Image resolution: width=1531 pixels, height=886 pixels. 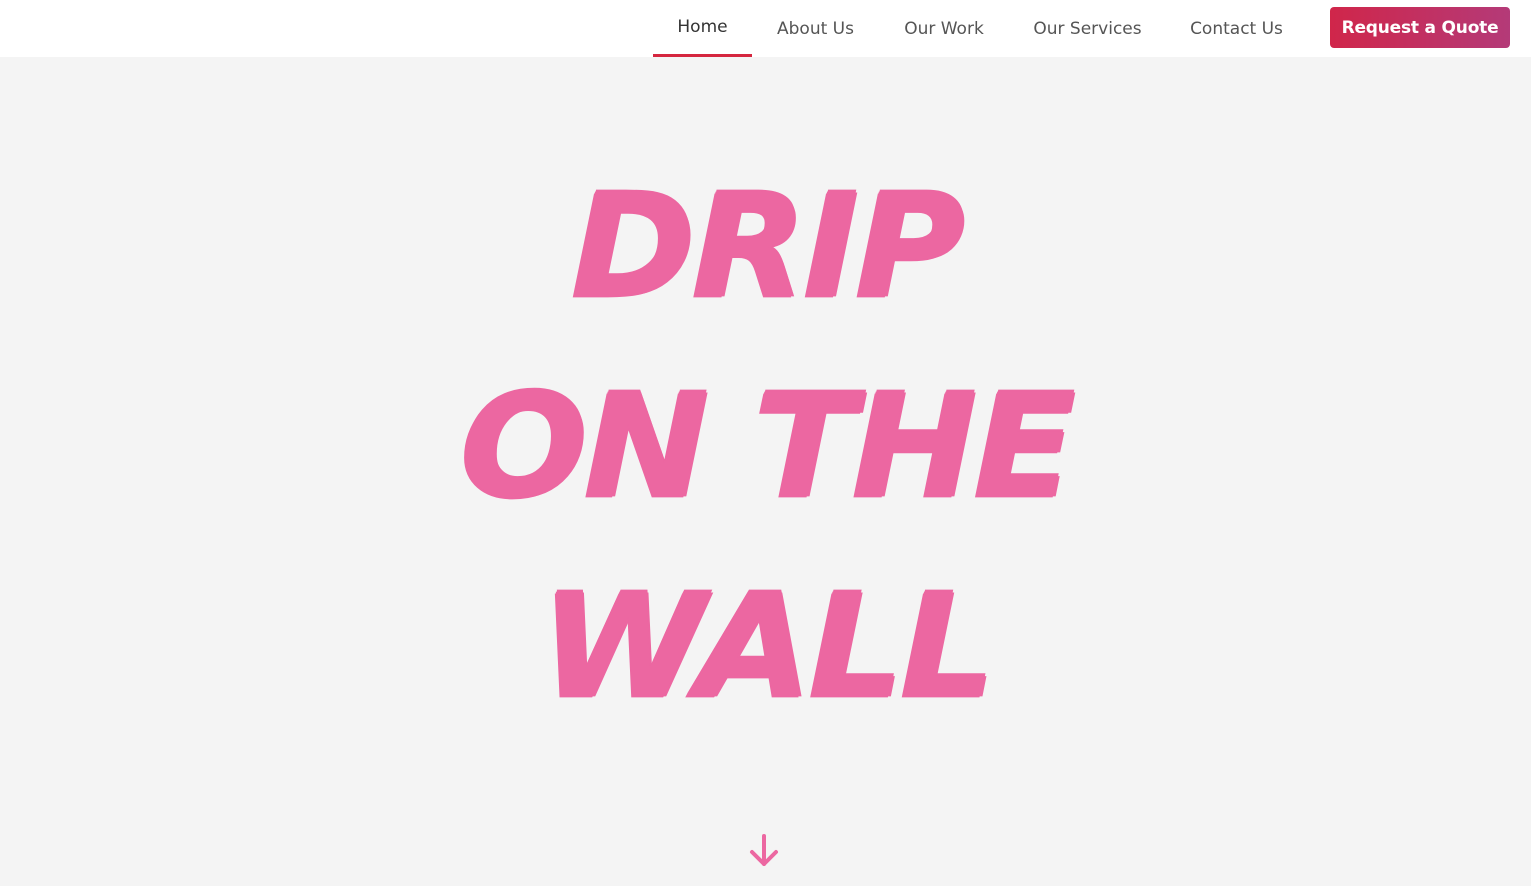 I want to click on arrow-down-icon, so click(x=764, y=851).